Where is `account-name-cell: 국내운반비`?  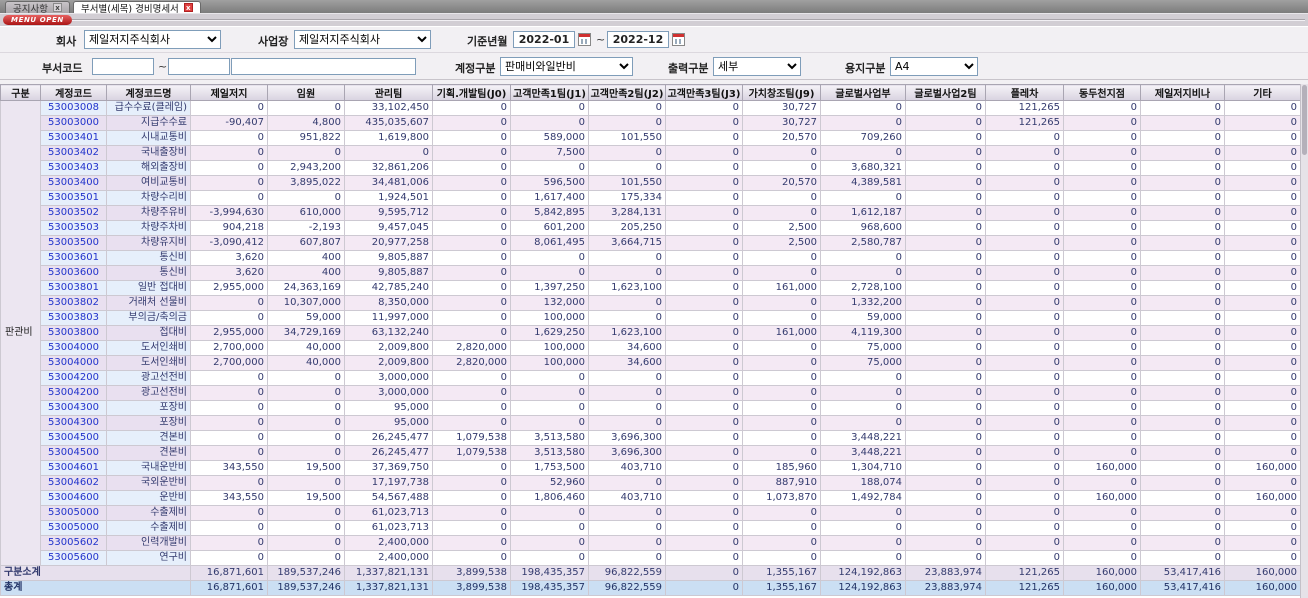 account-name-cell: 국내운반비 is located at coordinates (148, 468).